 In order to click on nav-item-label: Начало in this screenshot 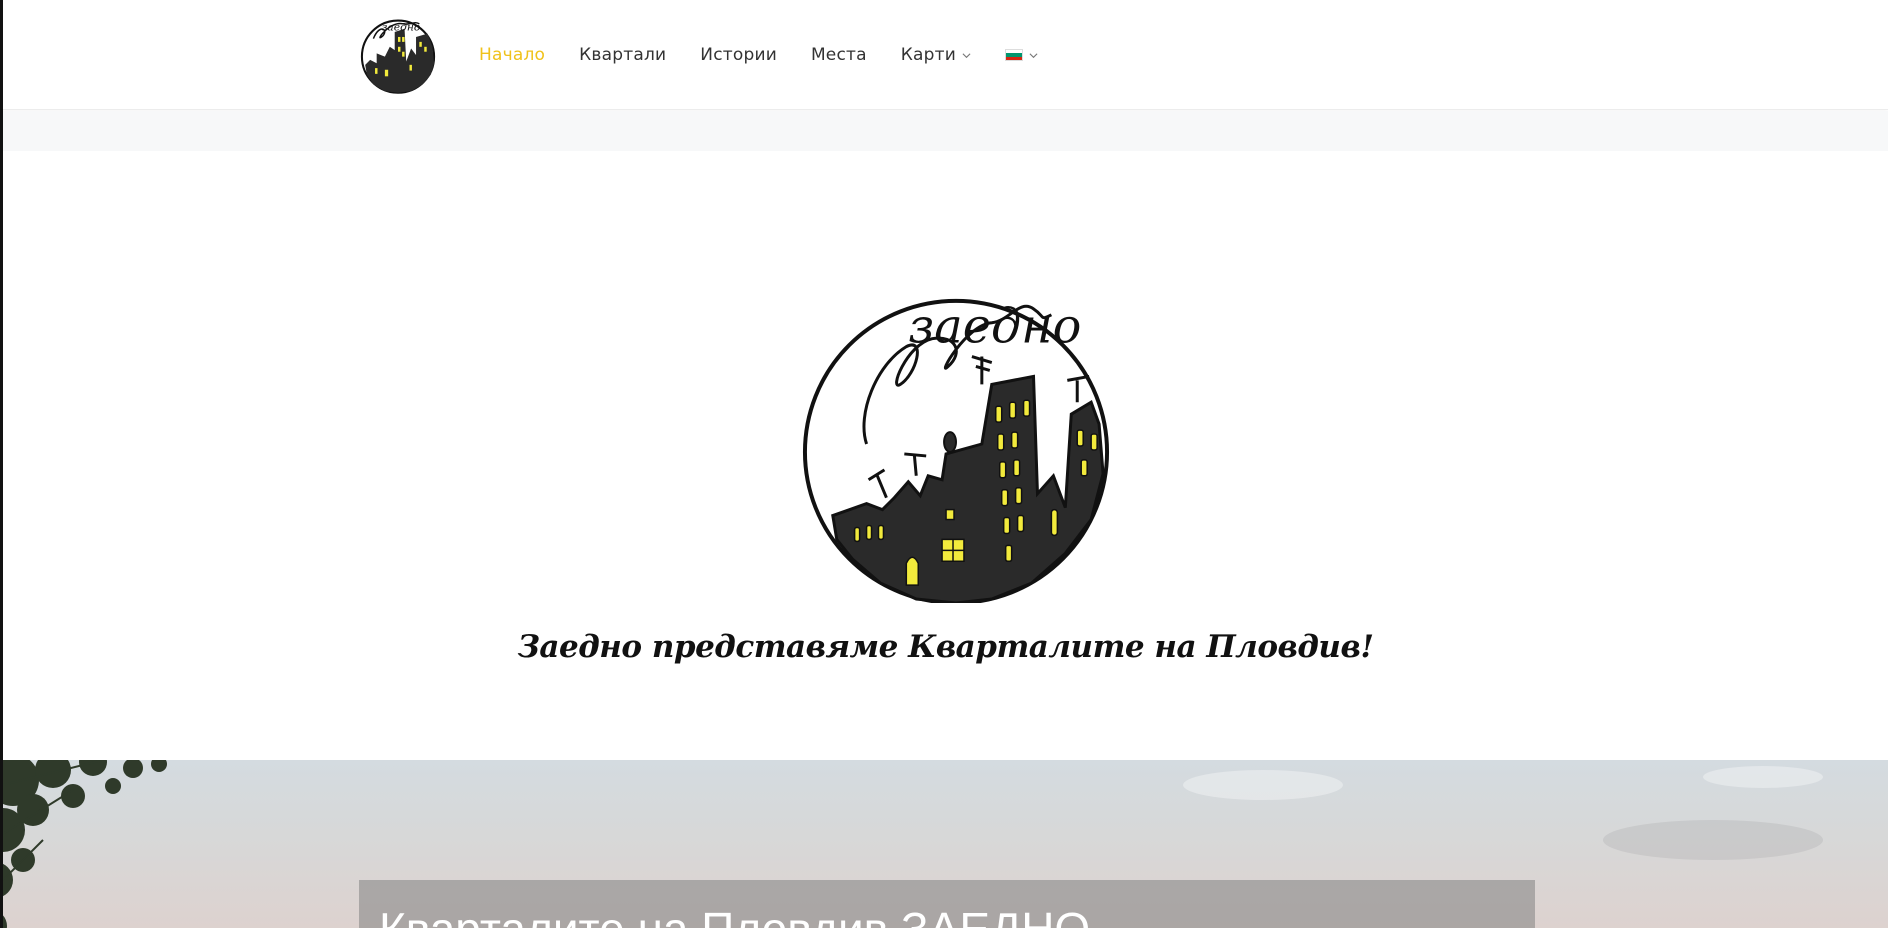, I will do `click(512, 55)`.